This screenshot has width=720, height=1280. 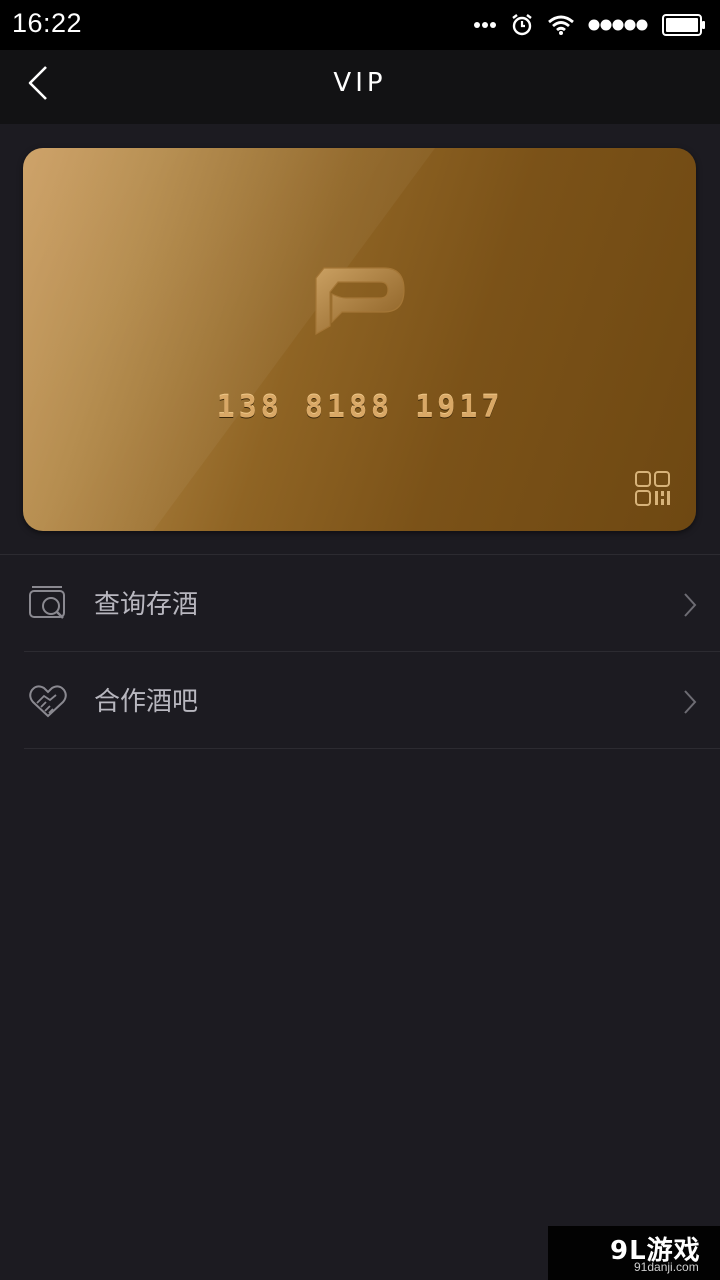 What do you see at coordinates (360, 83) in the screenshot?
I see `page-title: VIP` at bounding box center [360, 83].